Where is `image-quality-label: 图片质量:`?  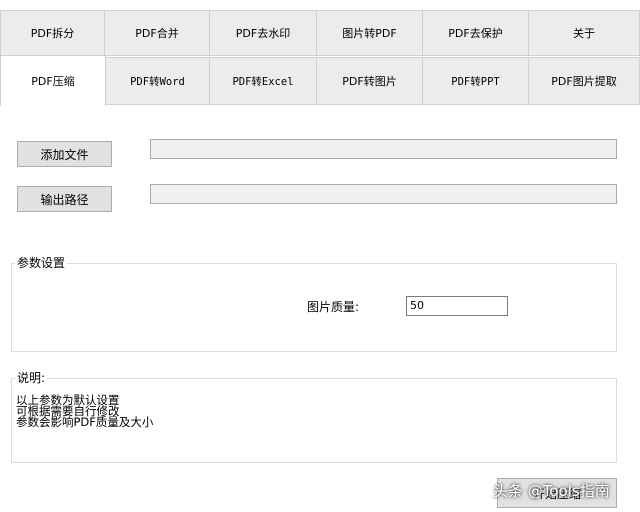
image-quality-label: 图片质量: is located at coordinates (333, 307).